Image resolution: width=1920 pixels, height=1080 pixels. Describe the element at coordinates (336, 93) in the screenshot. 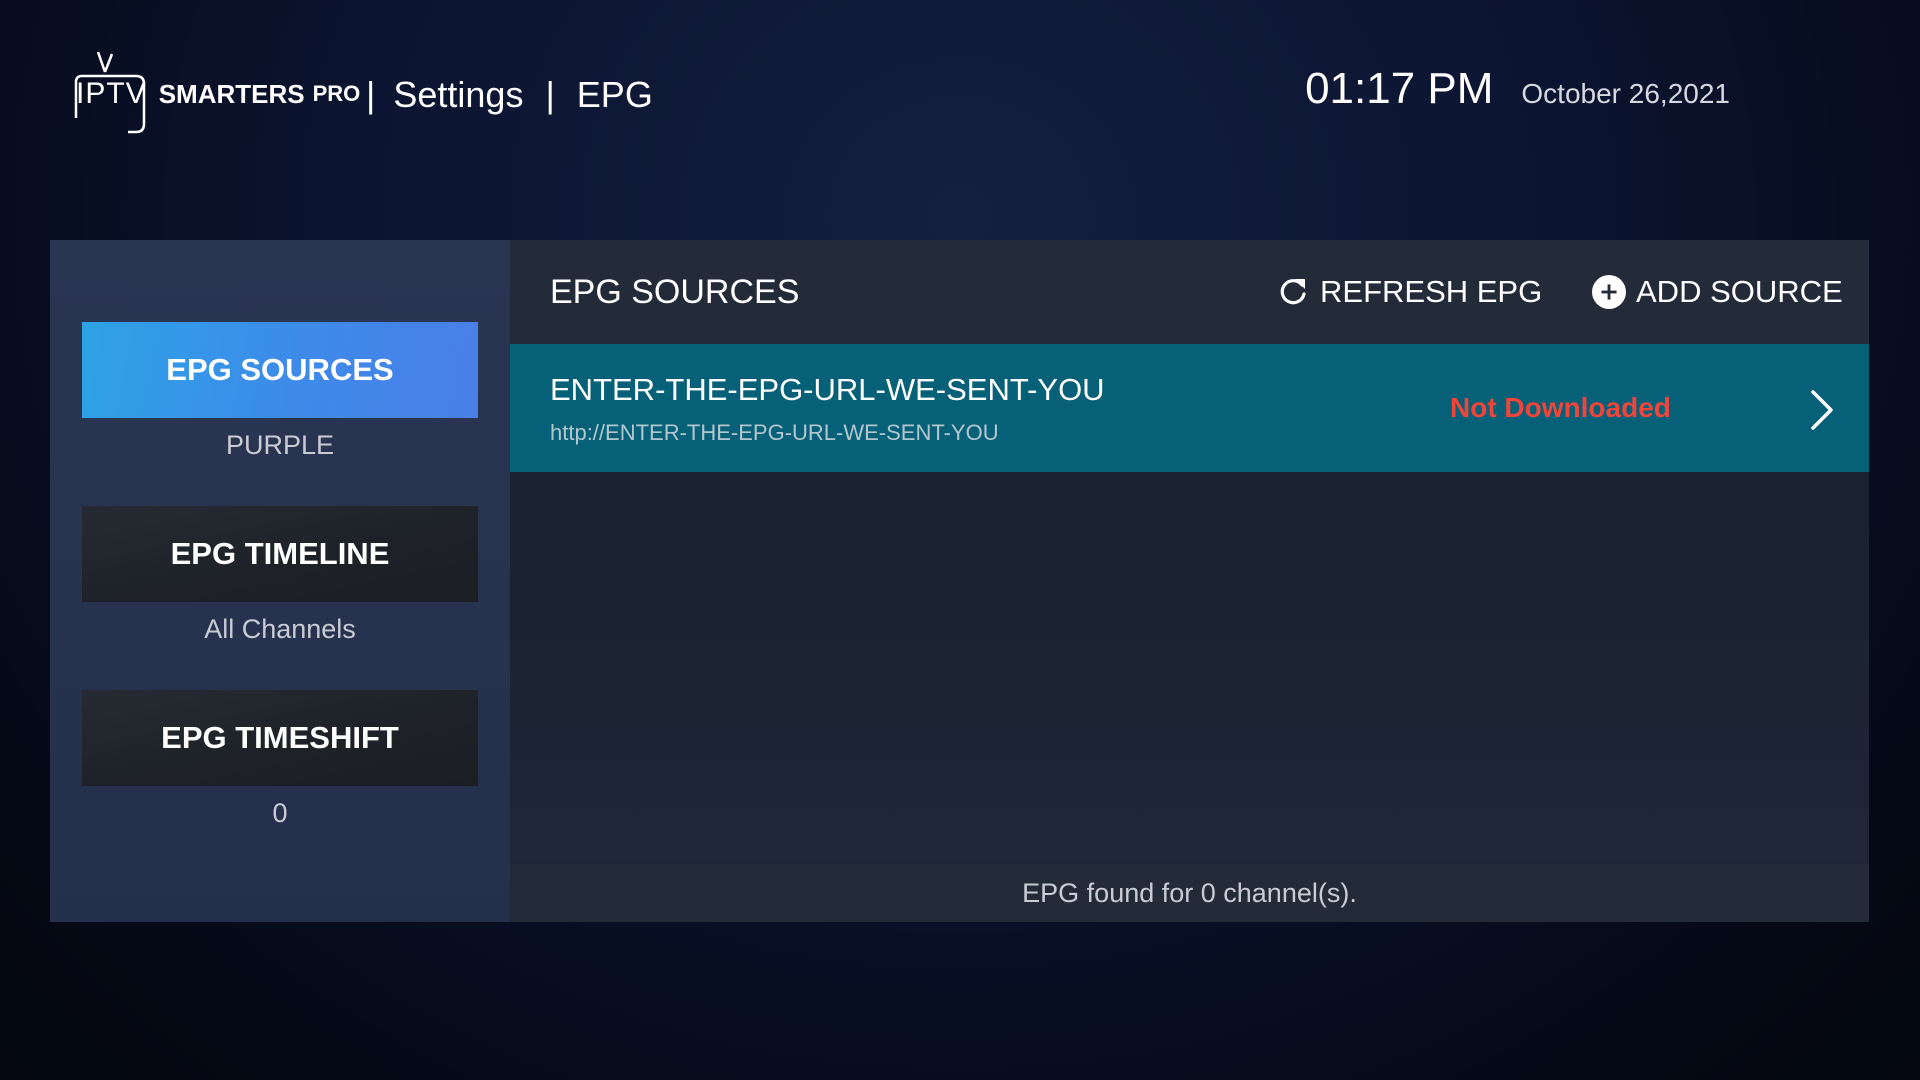

I see `logo-pro-text: PRO` at that location.